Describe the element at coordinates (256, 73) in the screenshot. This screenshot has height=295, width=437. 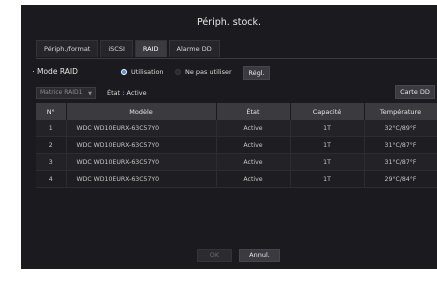
I see `settings-button: Régl.` at that location.